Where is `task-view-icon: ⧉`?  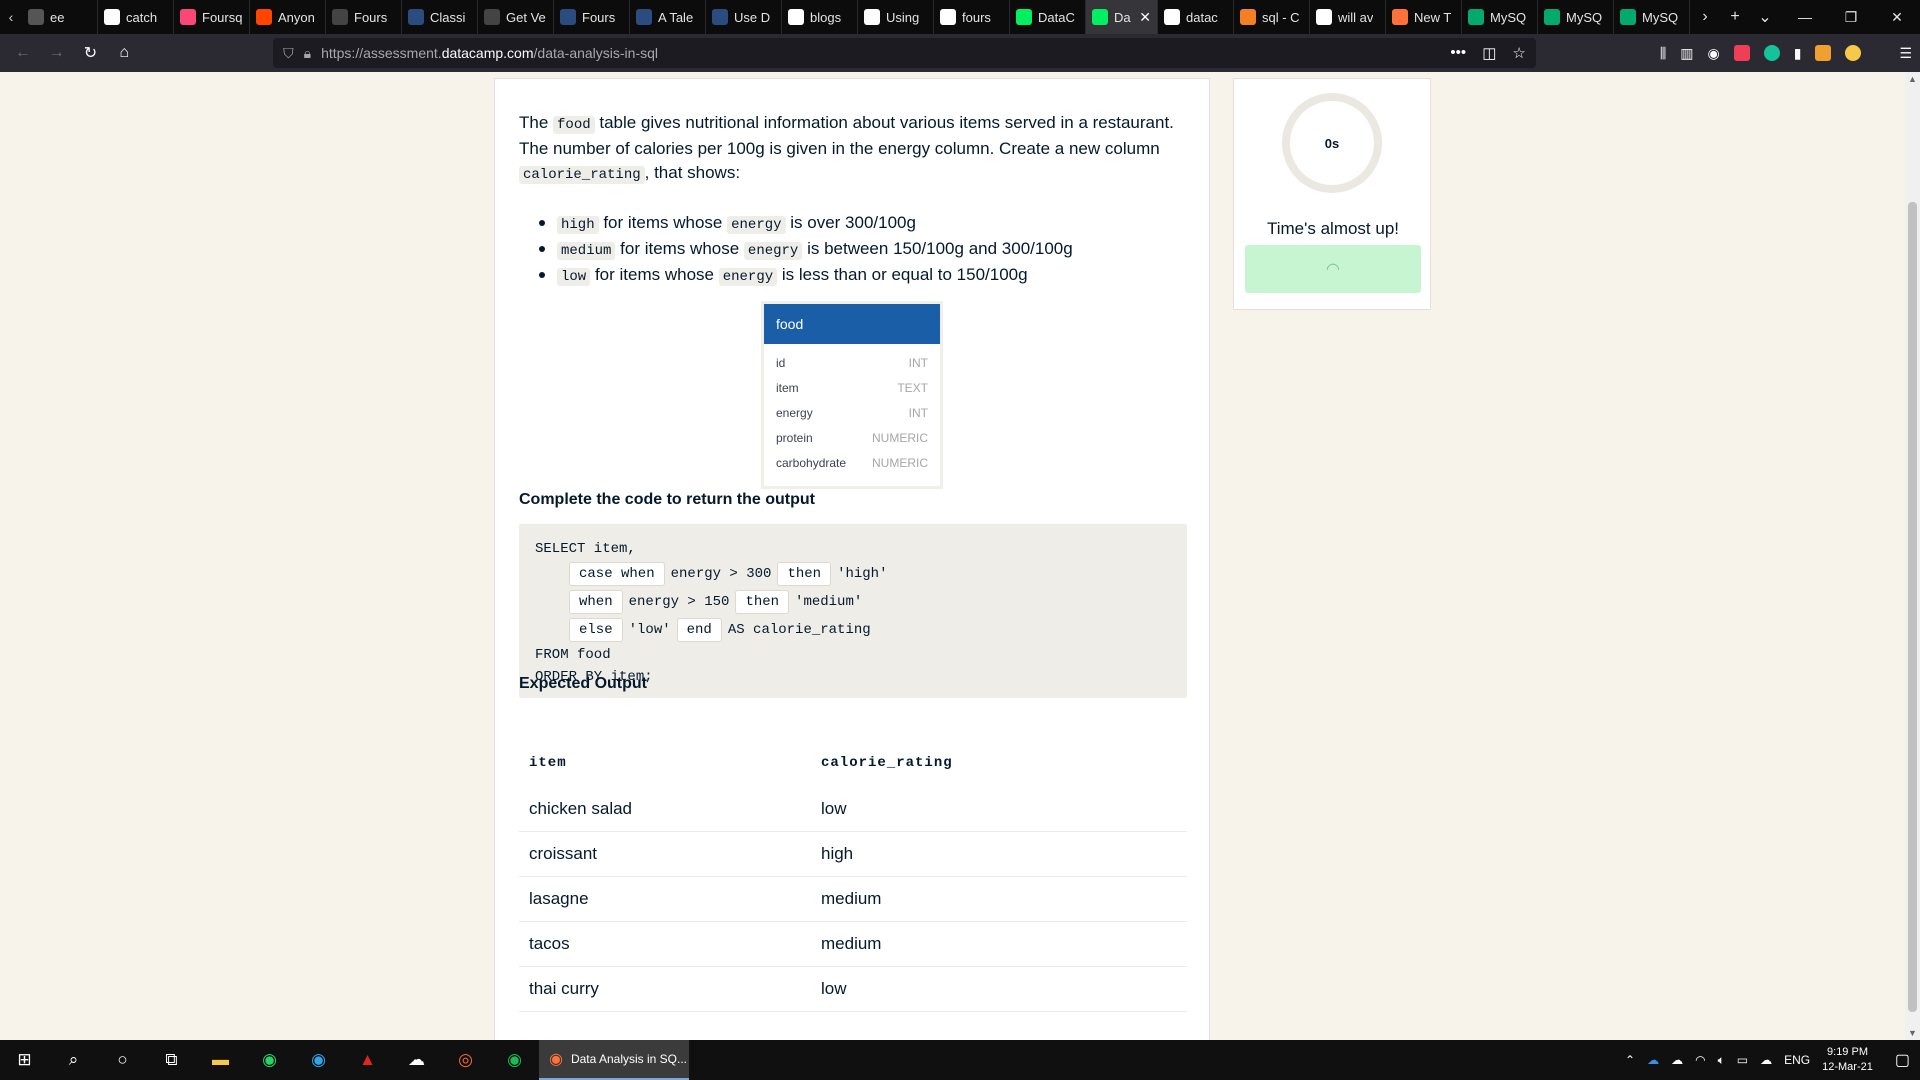 task-view-icon: ⧉ is located at coordinates (171, 1060).